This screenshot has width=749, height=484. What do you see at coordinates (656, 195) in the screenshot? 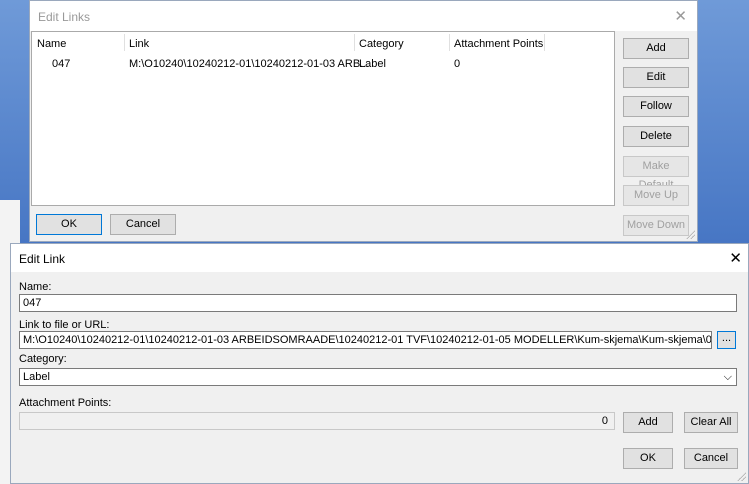
I see `move-up-button: Move Up` at bounding box center [656, 195].